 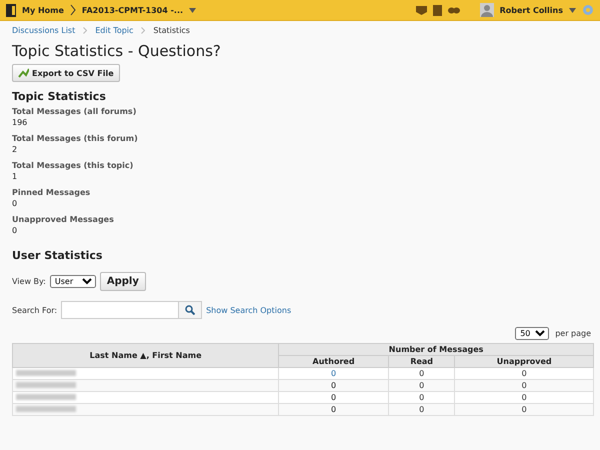 I want to click on page-size-dropdown: 50, so click(x=532, y=333).